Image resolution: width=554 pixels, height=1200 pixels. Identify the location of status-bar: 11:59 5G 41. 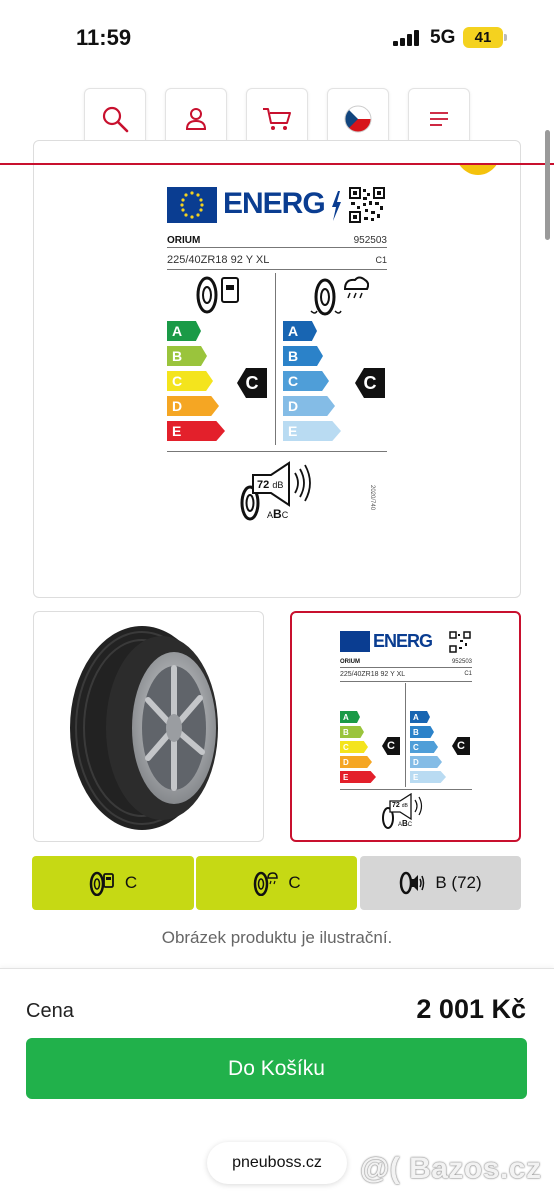
(277, 35).